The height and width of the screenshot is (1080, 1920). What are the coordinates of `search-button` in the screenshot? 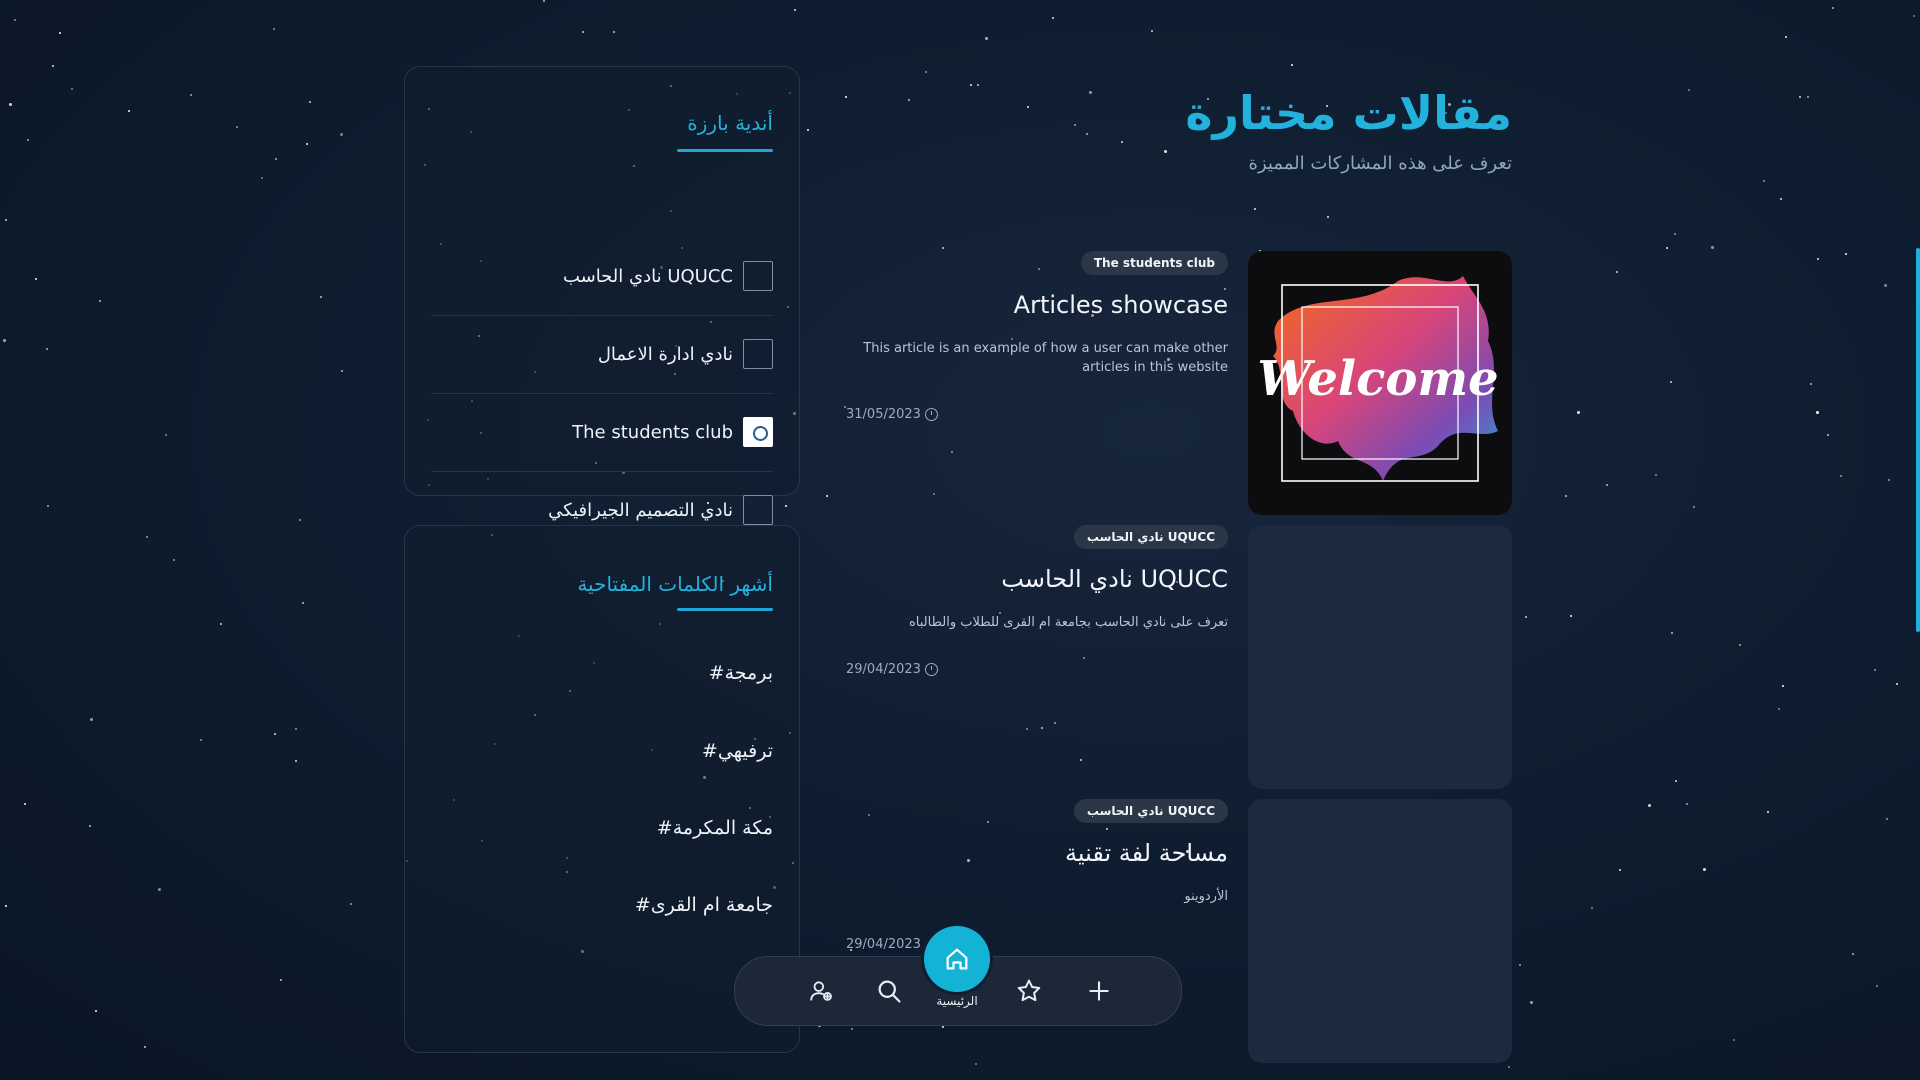 It's located at (889, 991).